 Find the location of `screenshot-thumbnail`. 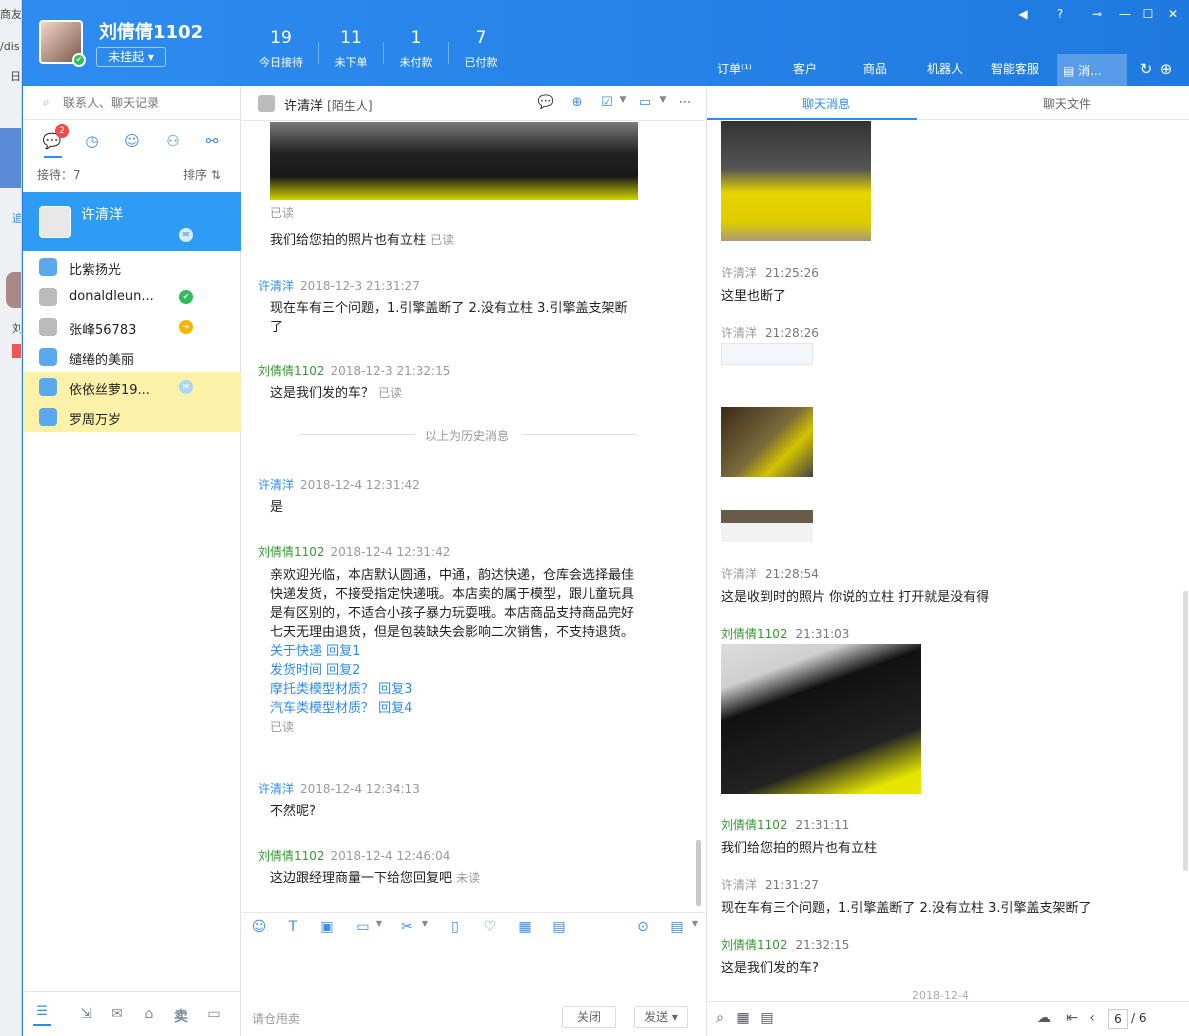

screenshot-thumbnail is located at coordinates (767, 354).